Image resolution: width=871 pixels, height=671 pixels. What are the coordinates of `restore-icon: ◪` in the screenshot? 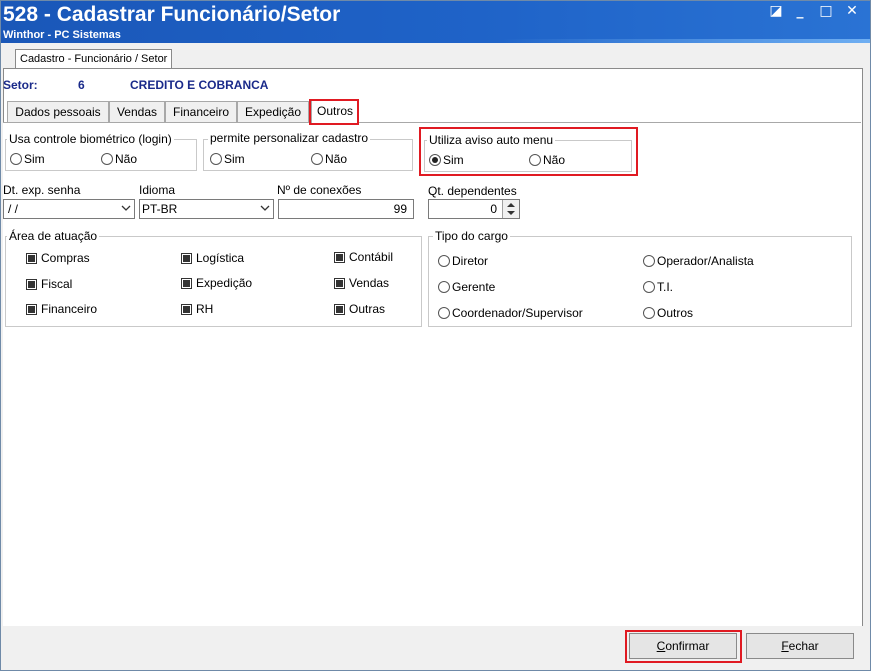 It's located at (776, 12).